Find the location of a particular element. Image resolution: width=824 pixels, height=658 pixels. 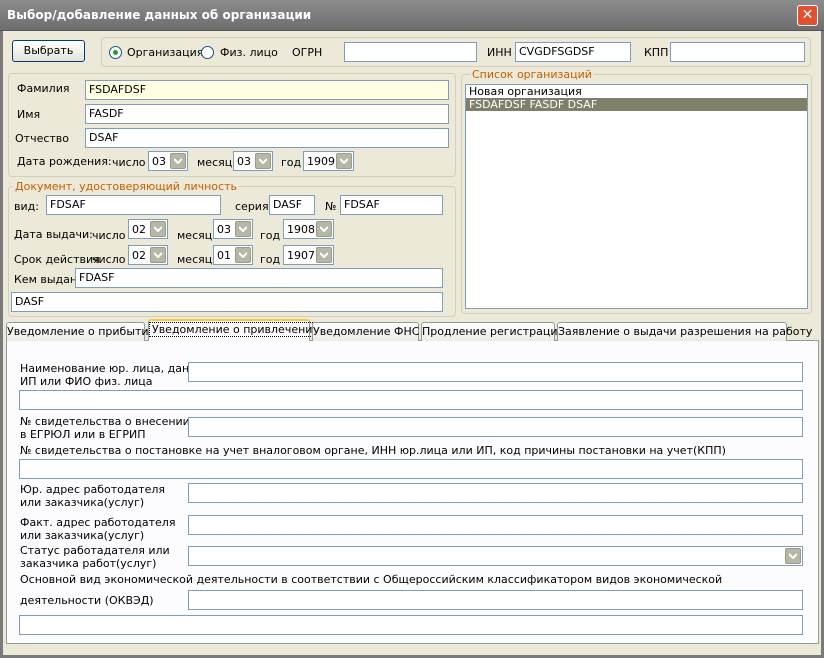

birth-year-label: год is located at coordinates (291, 162).